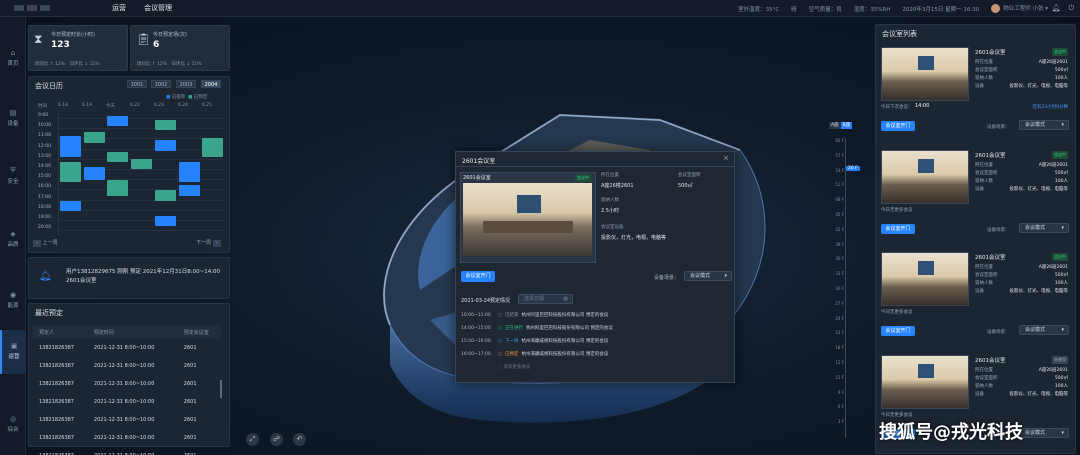 The height and width of the screenshot is (455, 1080). What do you see at coordinates (984, 78) in the screenshot?
I see `room-field-label: 容纳人数` at bounding box center [984, 78].